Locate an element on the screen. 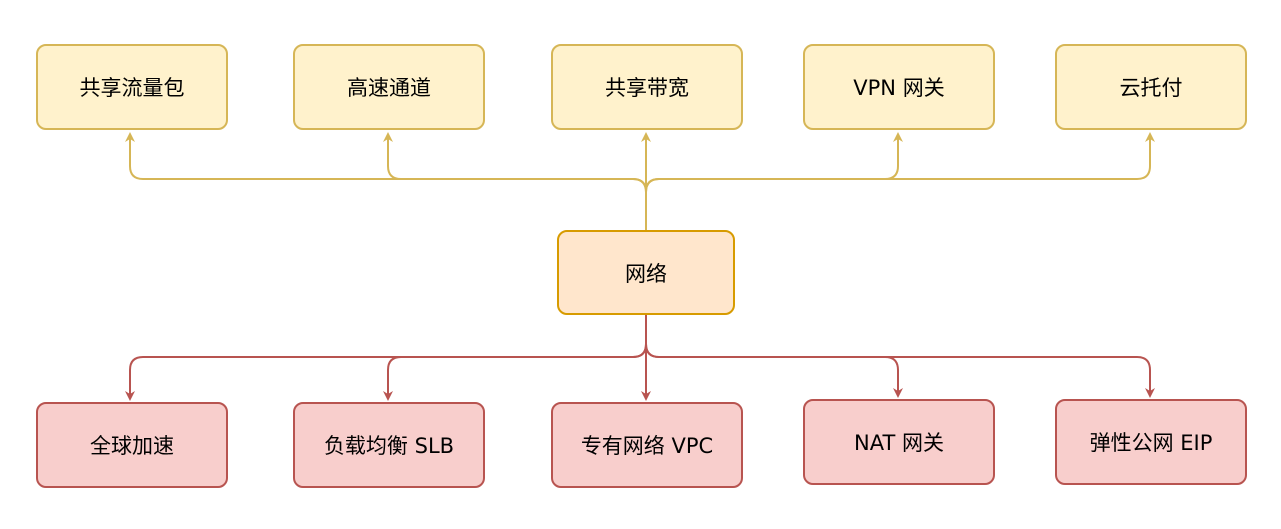 This screenshot has width=1281, height=529. node-label: 共享流量包 is located at coordinates (132, 88).